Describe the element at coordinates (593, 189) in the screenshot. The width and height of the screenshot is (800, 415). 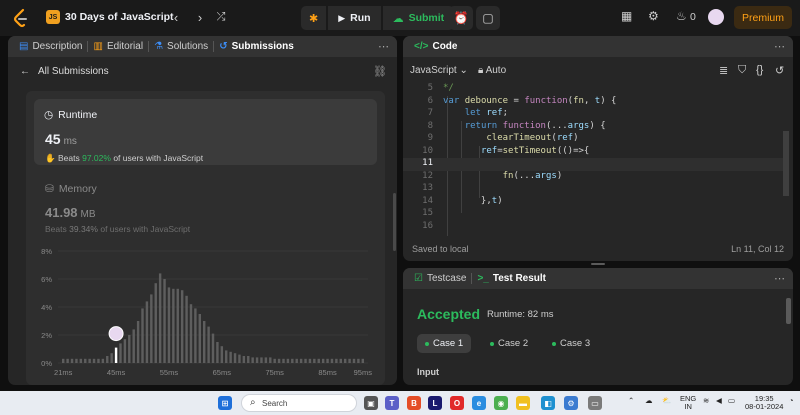
I see `code-line: 13` at that location.